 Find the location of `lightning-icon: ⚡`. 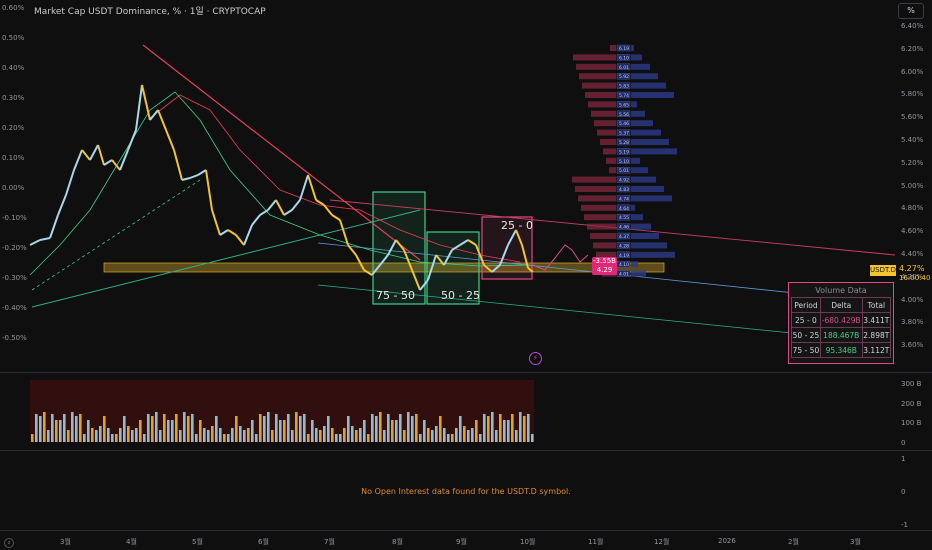

lightning-icon: ⚡ is located at coordinates (535, 358).